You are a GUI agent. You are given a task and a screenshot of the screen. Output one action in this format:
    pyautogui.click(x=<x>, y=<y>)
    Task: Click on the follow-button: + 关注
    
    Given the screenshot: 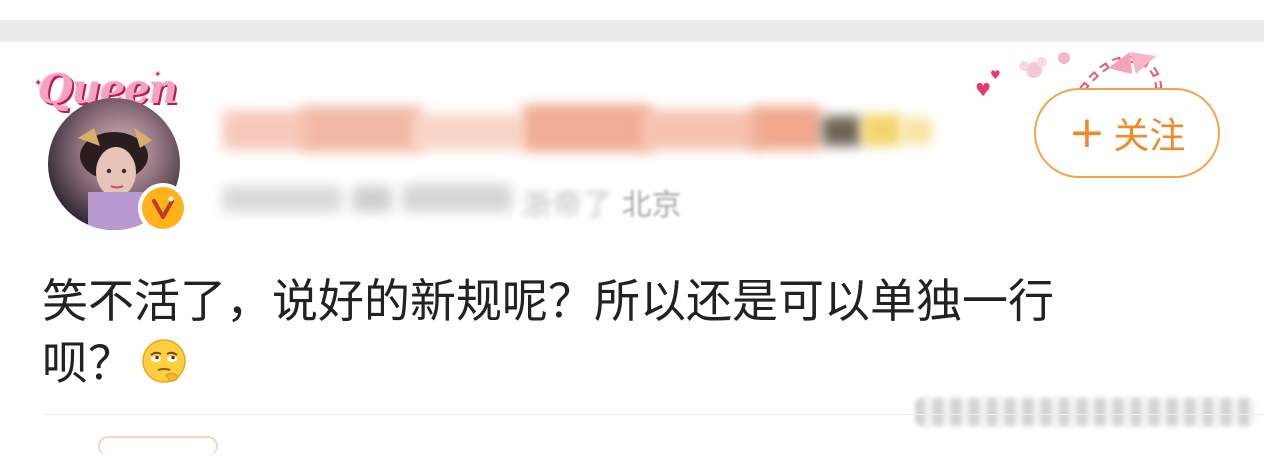 What is the action you would take?
    pyautogui.click(x=1127, y=133)
    